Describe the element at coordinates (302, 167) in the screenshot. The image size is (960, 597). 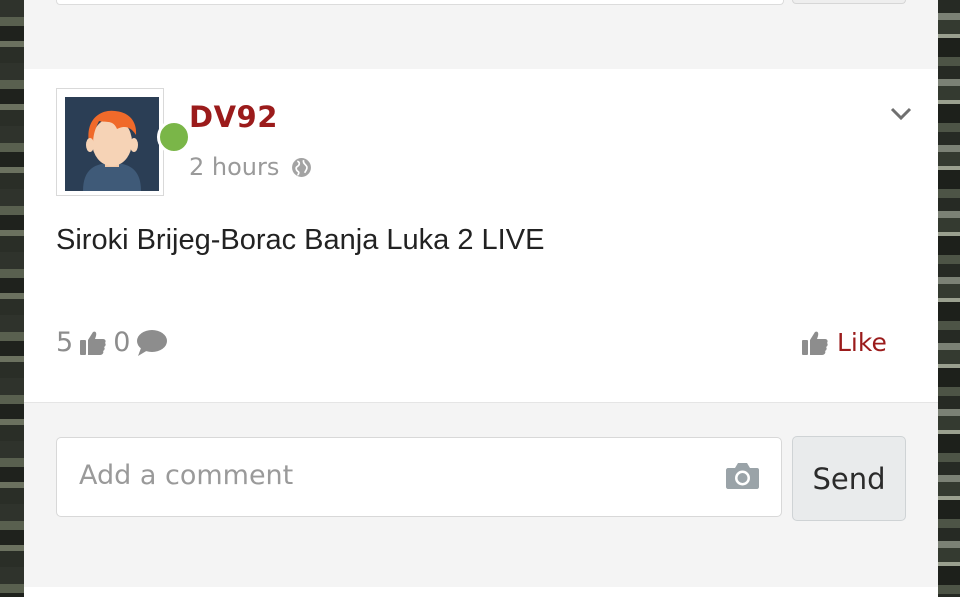
I see `globe-icon` at that location.